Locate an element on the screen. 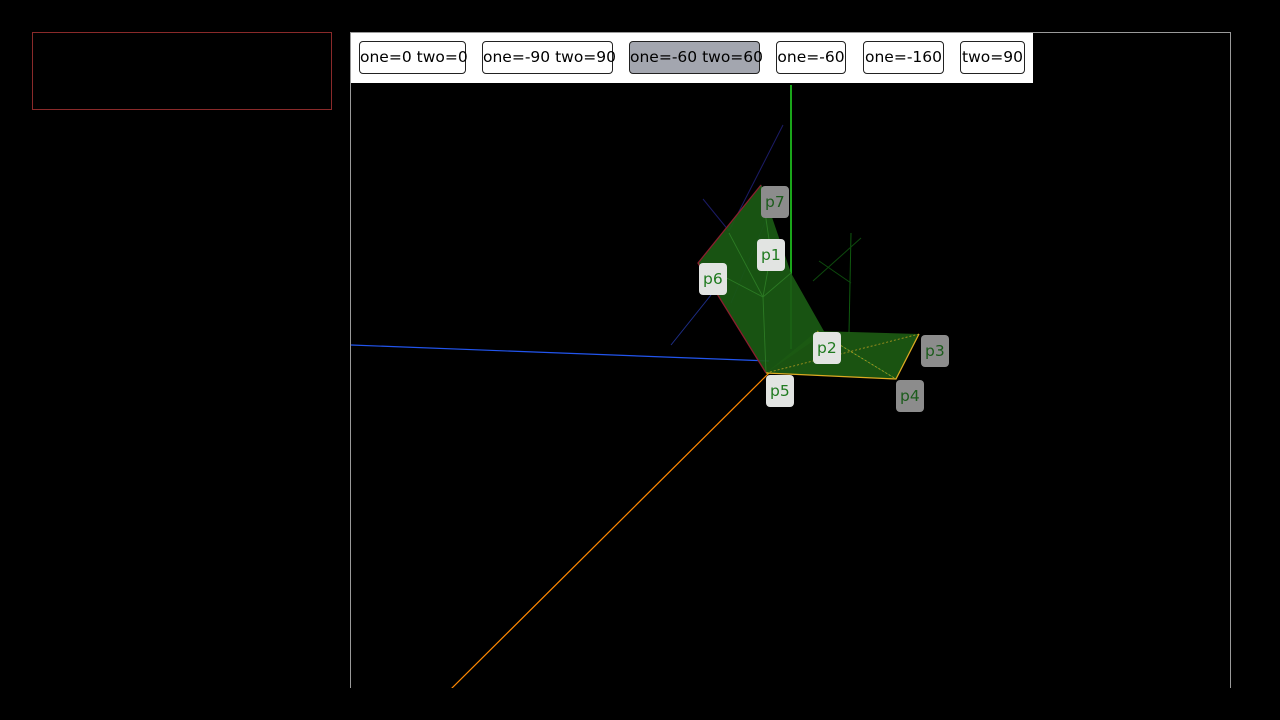 Image resolution: width=1280 pixels, height=720 pixels. preset-button-one-60: one=-60 is located at coordinates (811, 57).